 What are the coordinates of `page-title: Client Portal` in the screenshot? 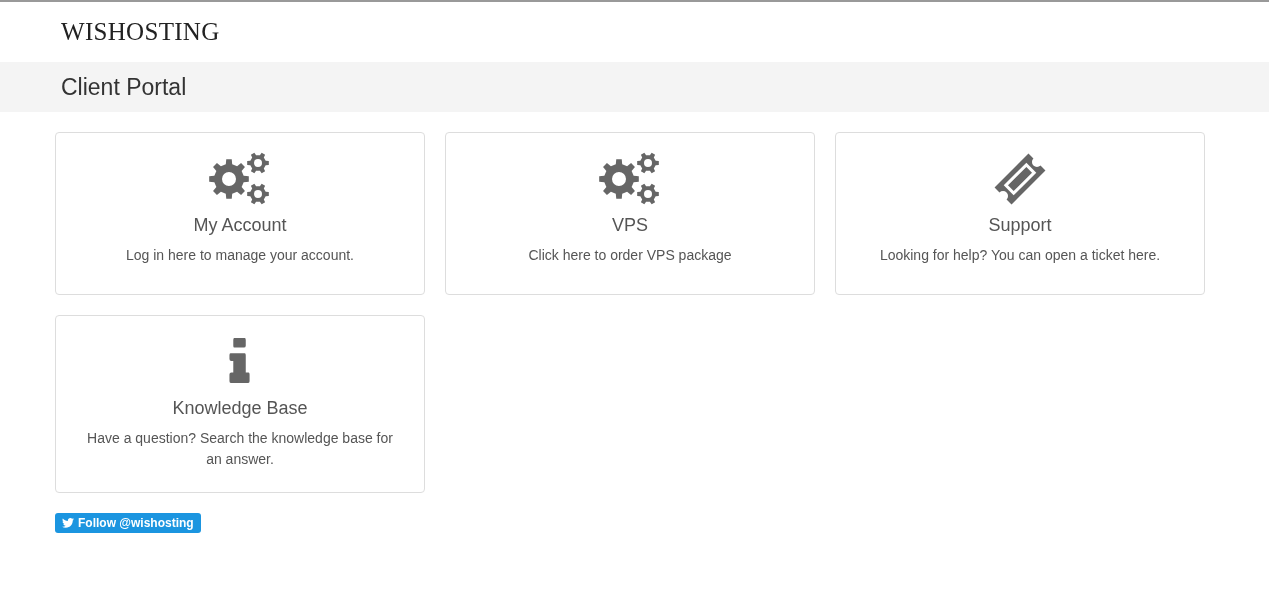 It's located at (124, 87).